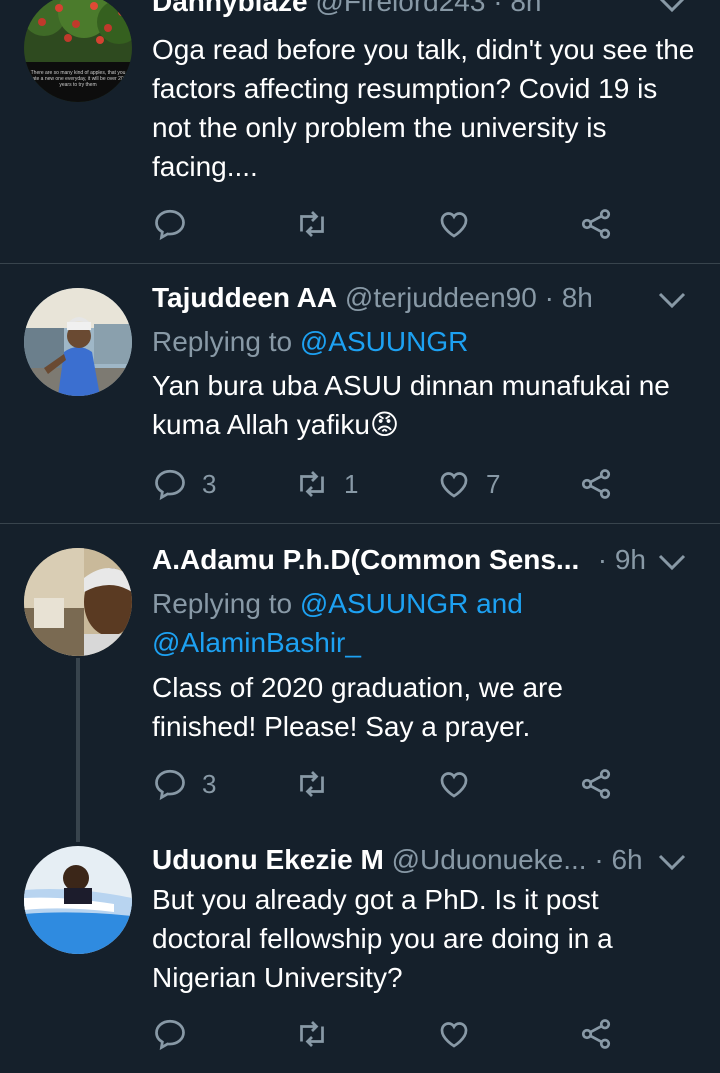  I want to click on replying-to: Replying to @ASUUNGR, so click(310, 341).